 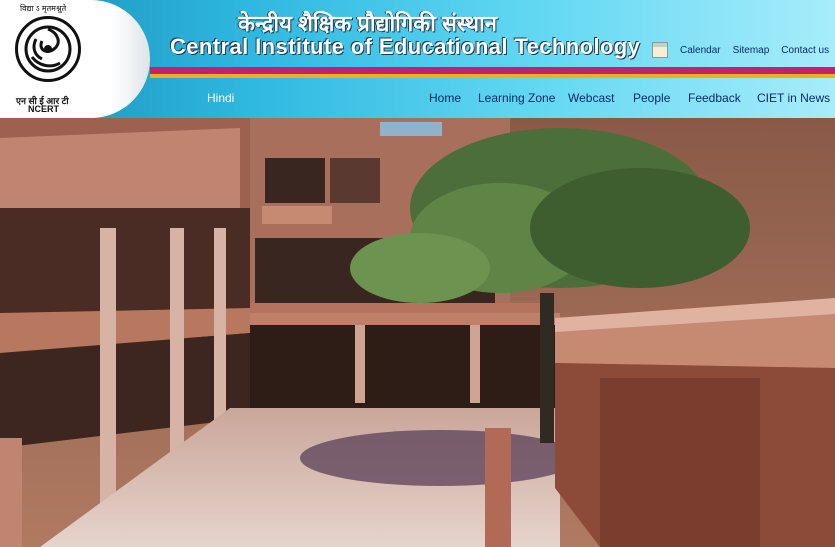 I want to click on nav-hindi: Hindi, so click(x=220, y=98).